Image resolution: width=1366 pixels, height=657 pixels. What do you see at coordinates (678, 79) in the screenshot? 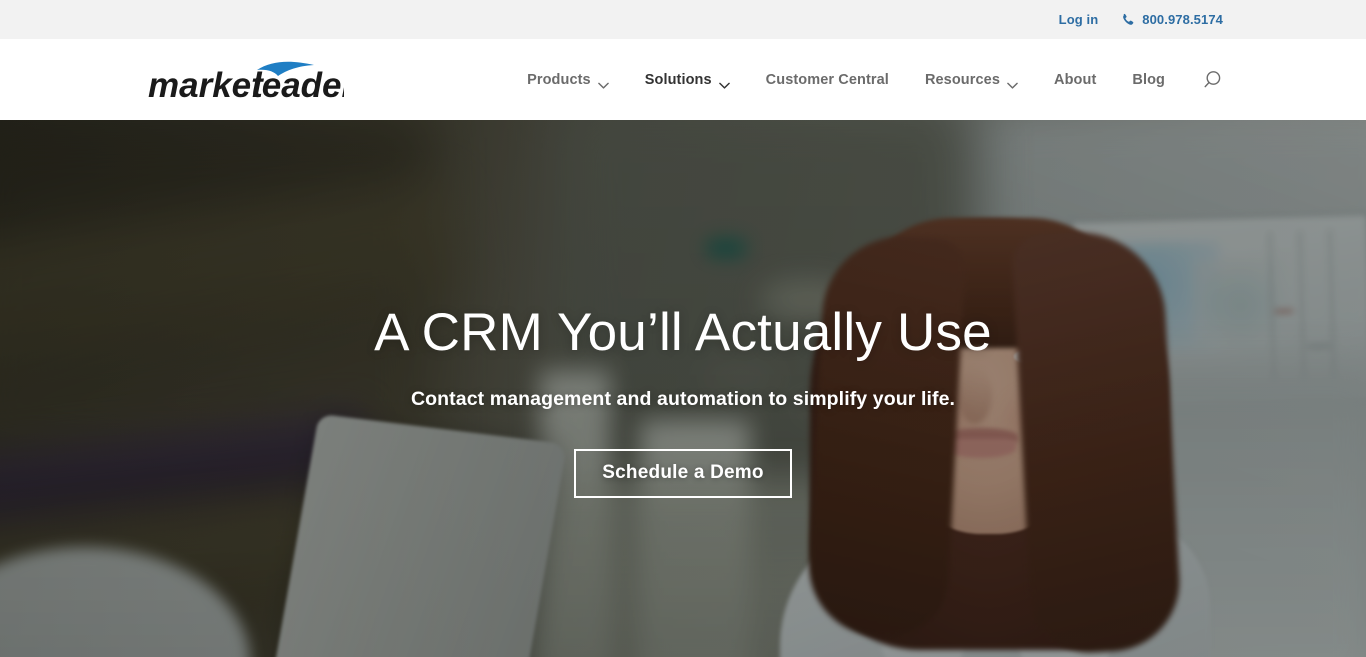
I see `nav-label-solutions: Solutions` at bounding box center [678, 79].